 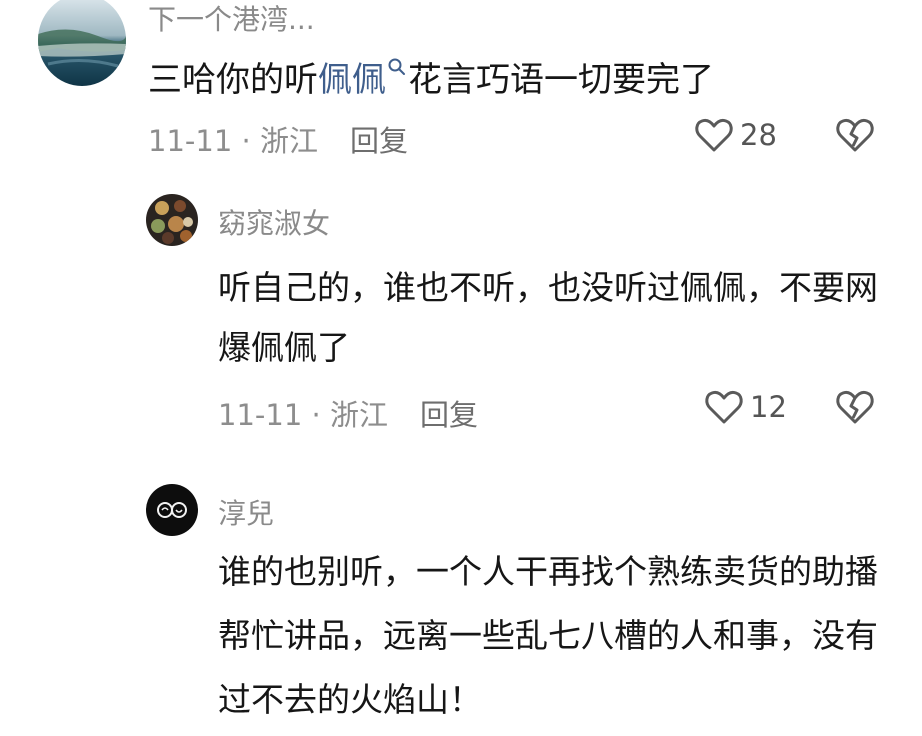 What do you see at coordinates (274, 222) in the screenshot?
I see `comment-username: 窈窕淑女` at bounding box center [274, 222].